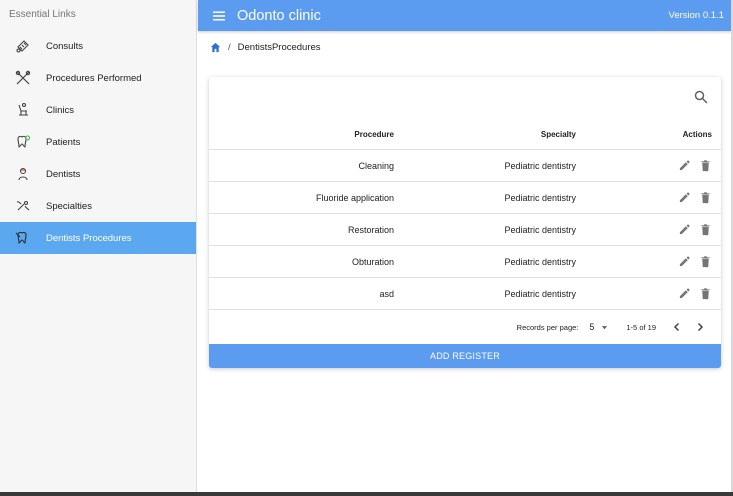 This screenshot has height=496, width=733. I want to click on pagination: Records per page: 5 1-5 of 19, so click(465, 327).